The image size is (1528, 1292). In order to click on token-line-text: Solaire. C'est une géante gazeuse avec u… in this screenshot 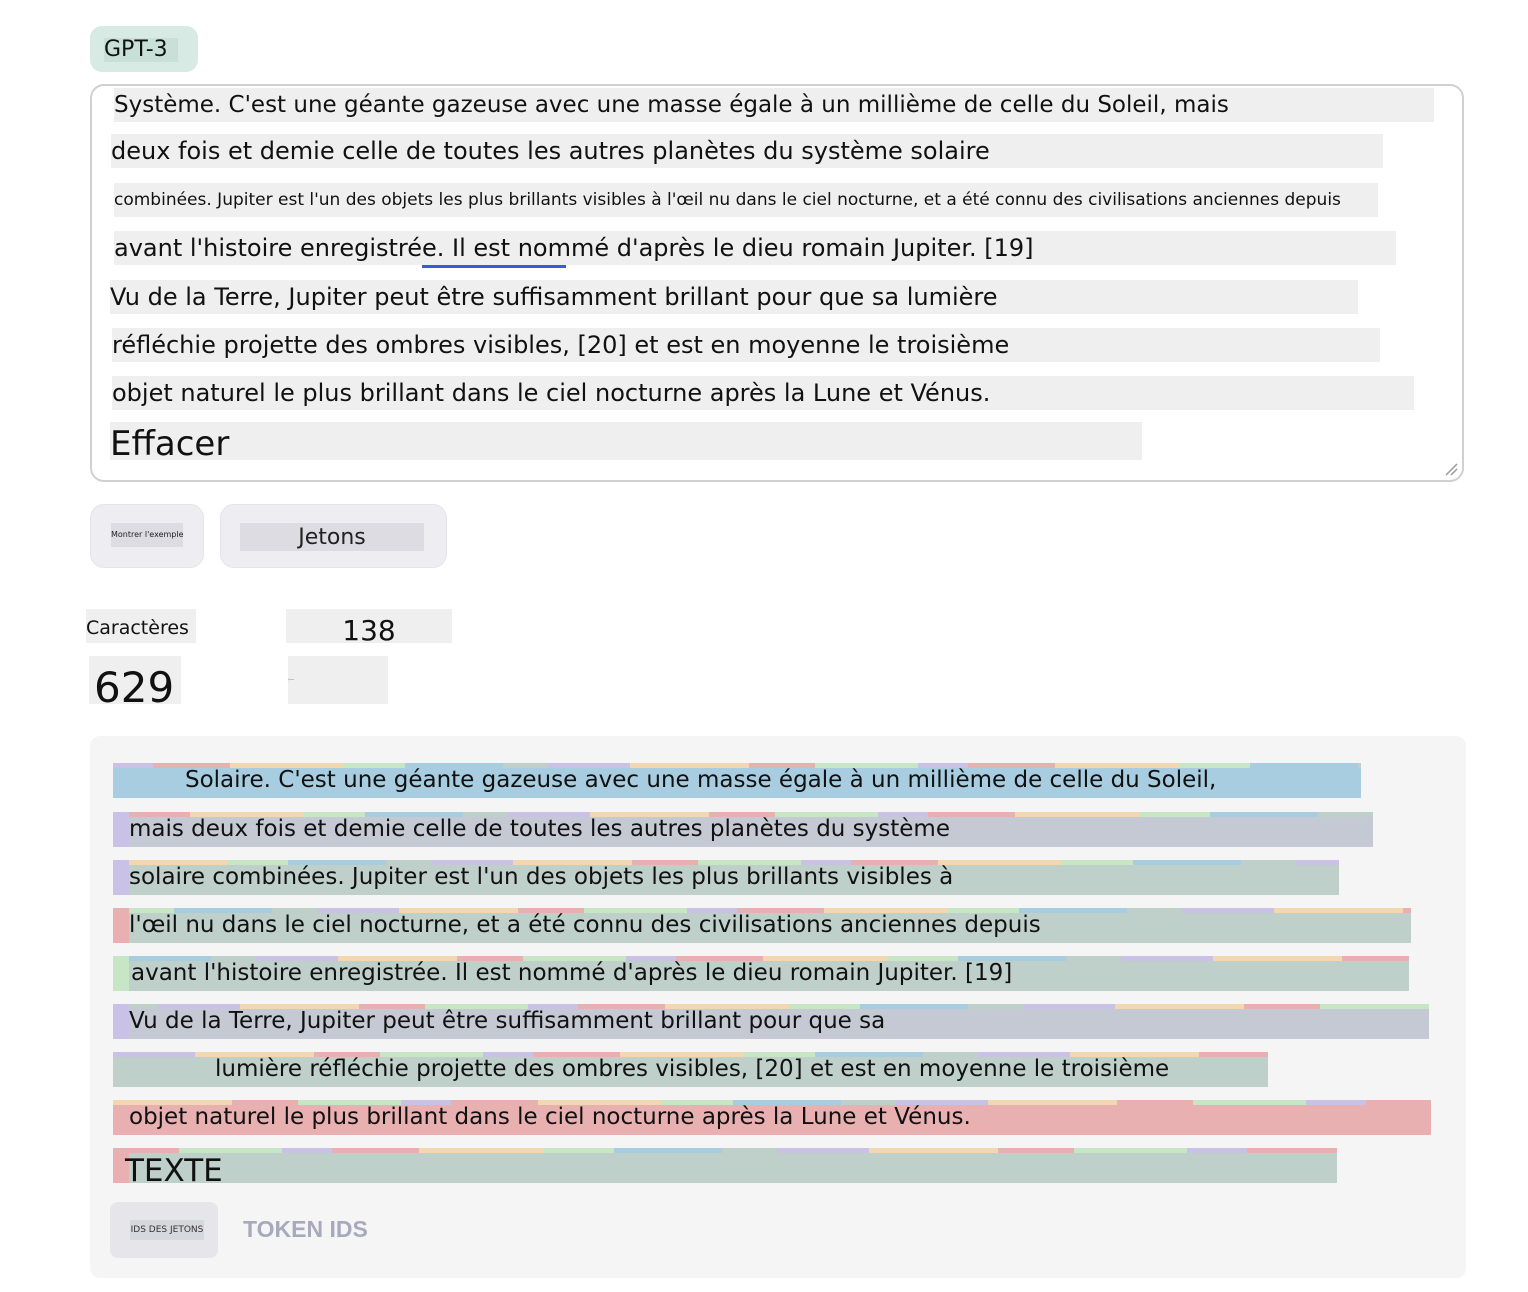, I will do `click(701, 780)`.